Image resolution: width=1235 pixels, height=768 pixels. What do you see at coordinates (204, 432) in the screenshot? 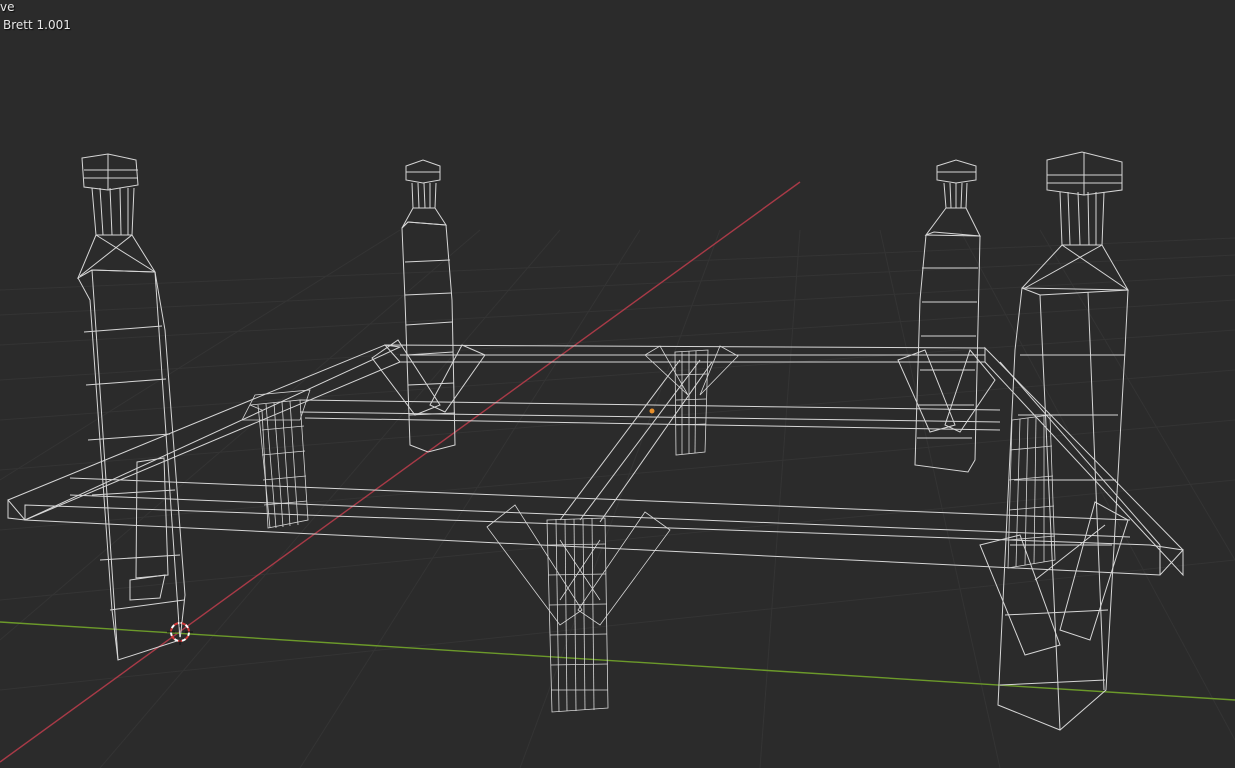
I see `frame-rail-left` at bounding box center [204, 432].